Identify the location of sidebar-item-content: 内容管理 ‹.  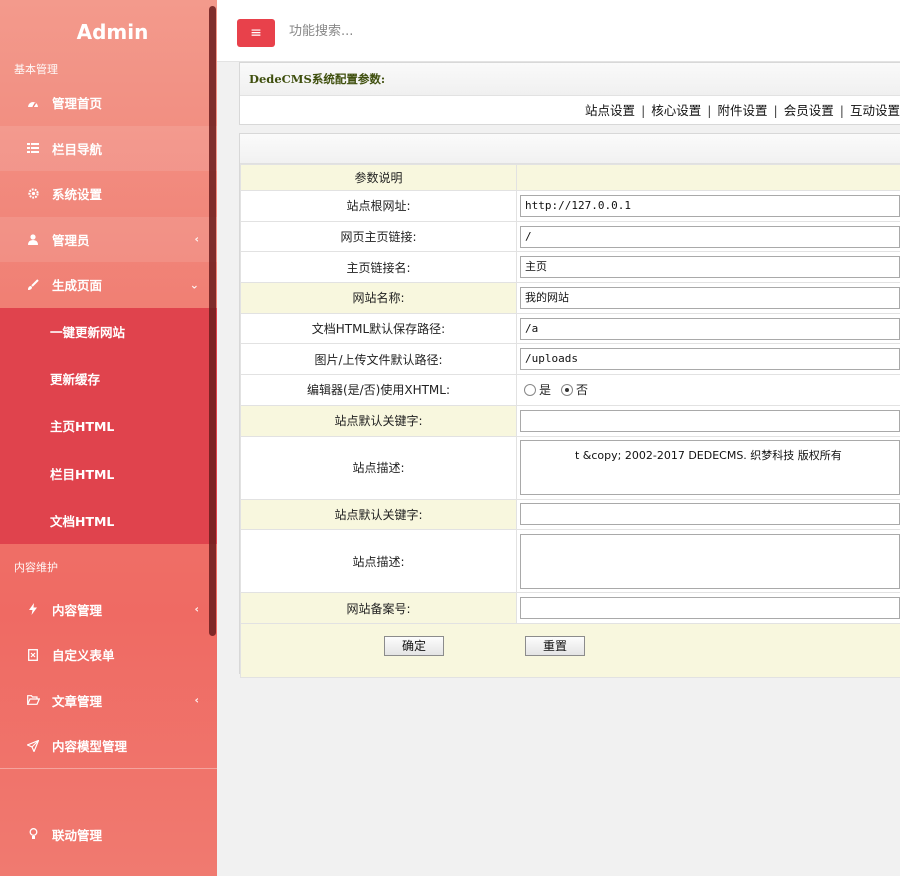
(108, 609).